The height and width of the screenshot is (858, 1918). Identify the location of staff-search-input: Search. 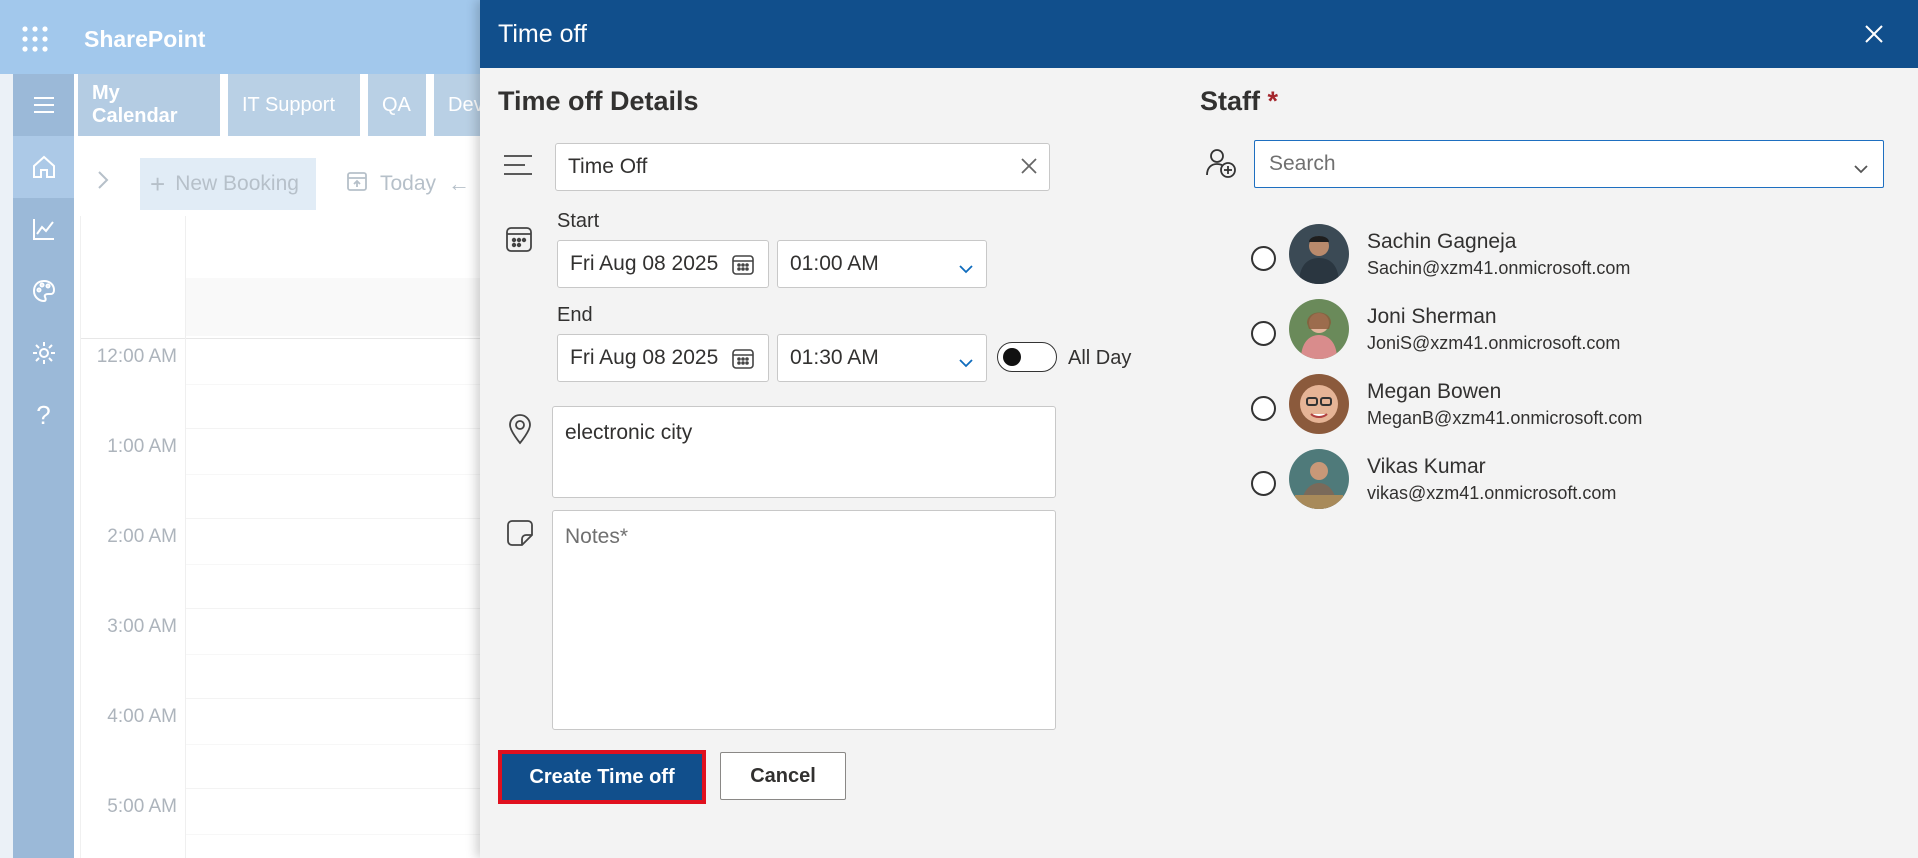
(1569, 164).